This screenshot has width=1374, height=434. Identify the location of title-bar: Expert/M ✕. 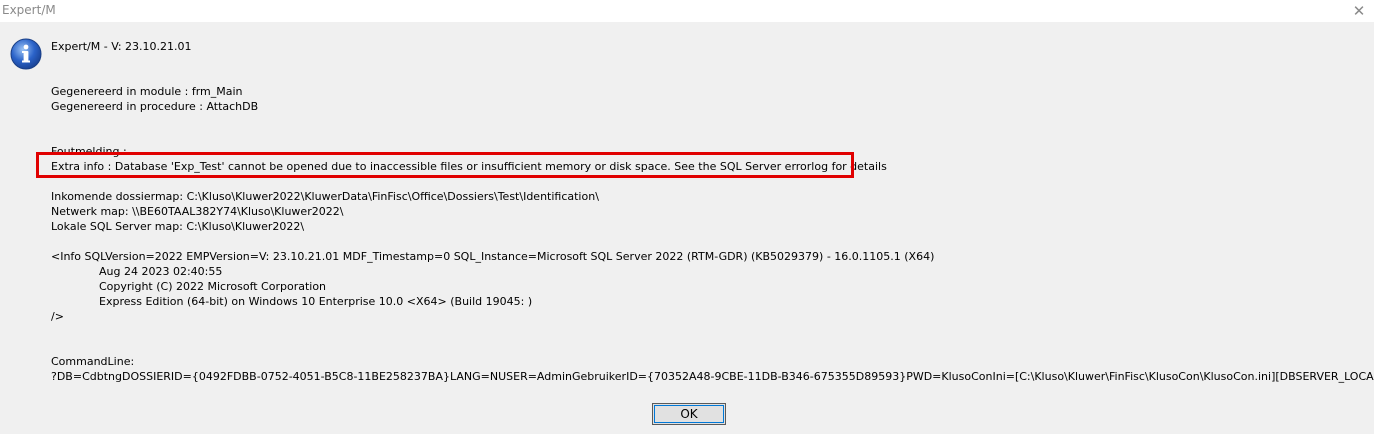
(687, 11).